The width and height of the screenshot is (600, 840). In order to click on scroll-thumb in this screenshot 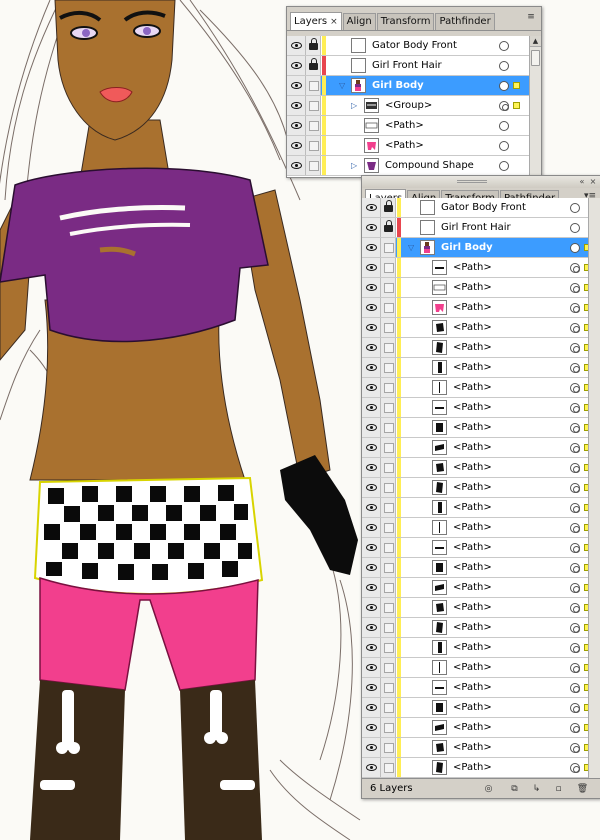, I will do `click(535, 58)`.